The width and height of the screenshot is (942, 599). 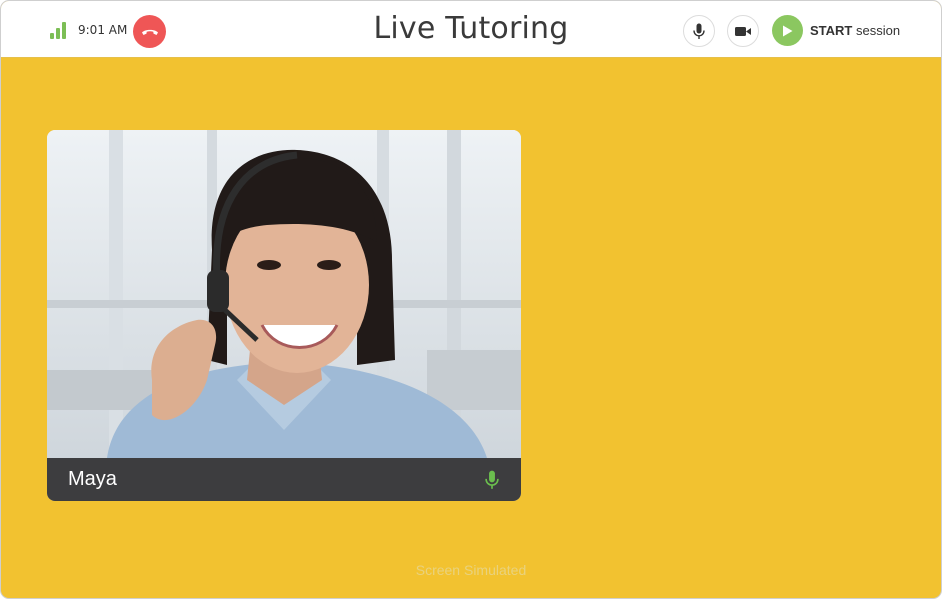 What do you see at coordinates (92, 479) in the screenshot?
I see `participant-name: Maya` at bounding box center [92, 479].